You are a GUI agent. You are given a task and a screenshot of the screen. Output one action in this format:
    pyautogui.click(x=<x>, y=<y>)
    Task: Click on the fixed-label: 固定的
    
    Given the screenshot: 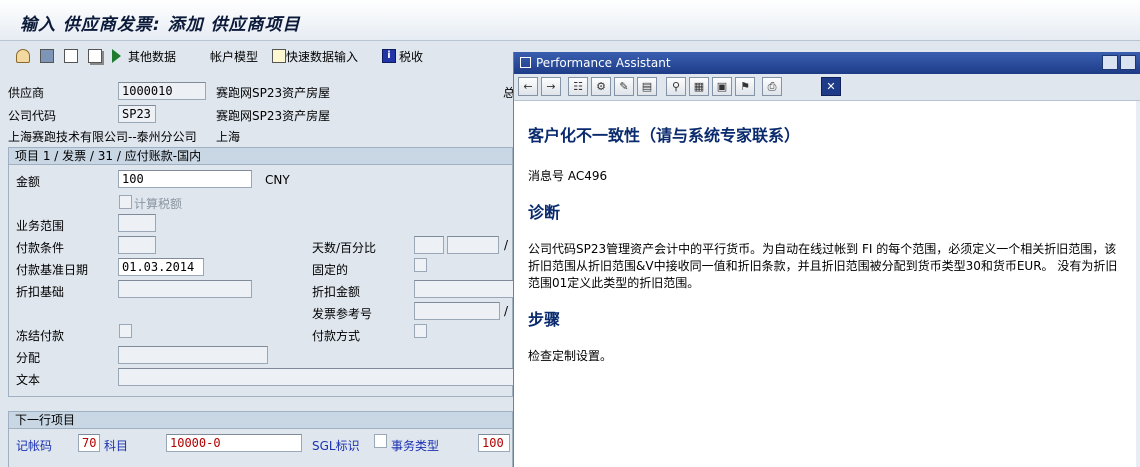 What is the action you would take?
    pyautogui.click(x=330, y=270)
    